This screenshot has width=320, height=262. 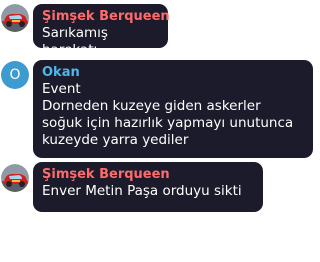 I want to click on message-text: Sarıkamış harekatı, so click(x=75, y=41).